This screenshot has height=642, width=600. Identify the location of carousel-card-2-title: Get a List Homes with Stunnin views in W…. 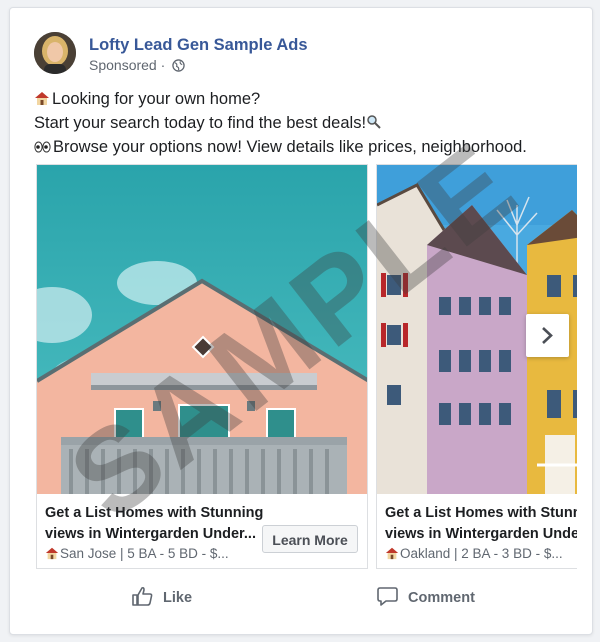
(481, 524).